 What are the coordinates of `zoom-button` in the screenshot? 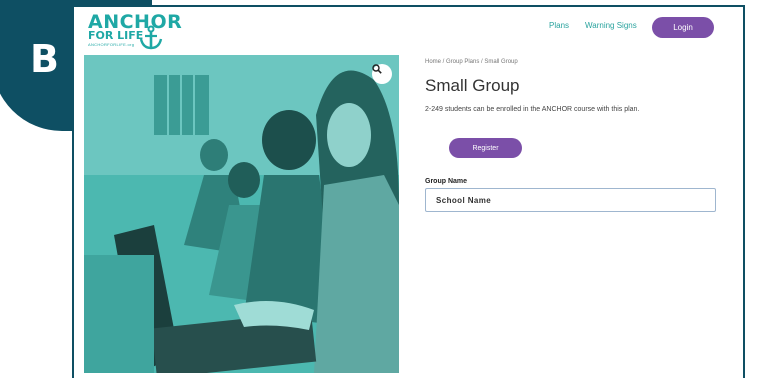 It's located at (382, 74).